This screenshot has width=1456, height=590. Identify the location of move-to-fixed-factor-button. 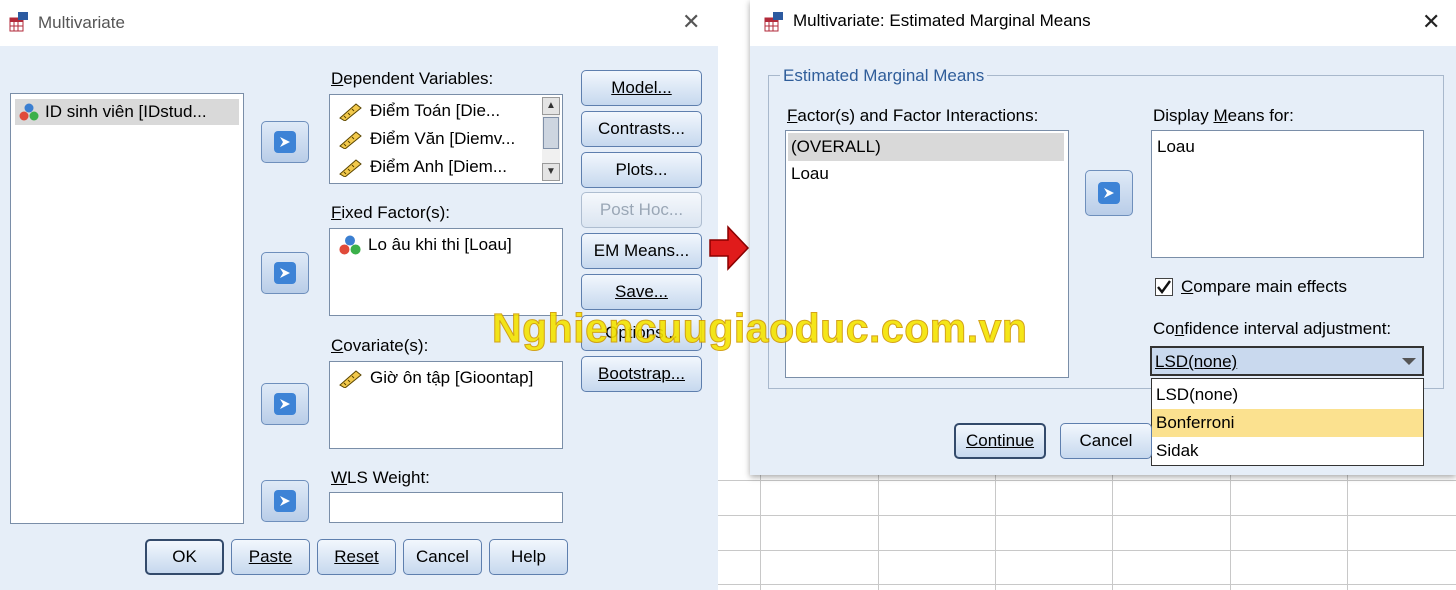
(285, 273).